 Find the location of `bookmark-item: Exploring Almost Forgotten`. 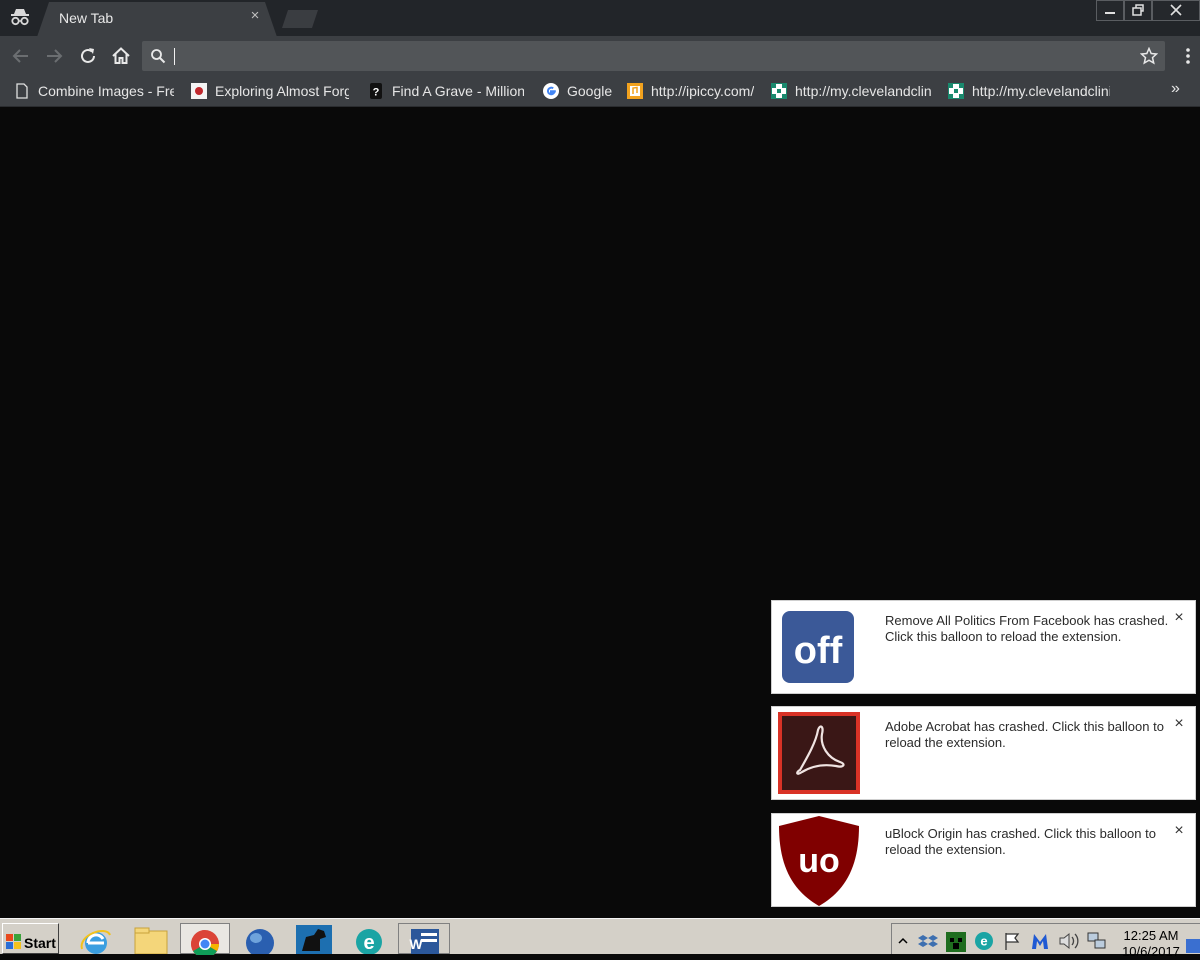

bookmark-item: Exploring Almost Forgotten is located at coordinates (270, 91).